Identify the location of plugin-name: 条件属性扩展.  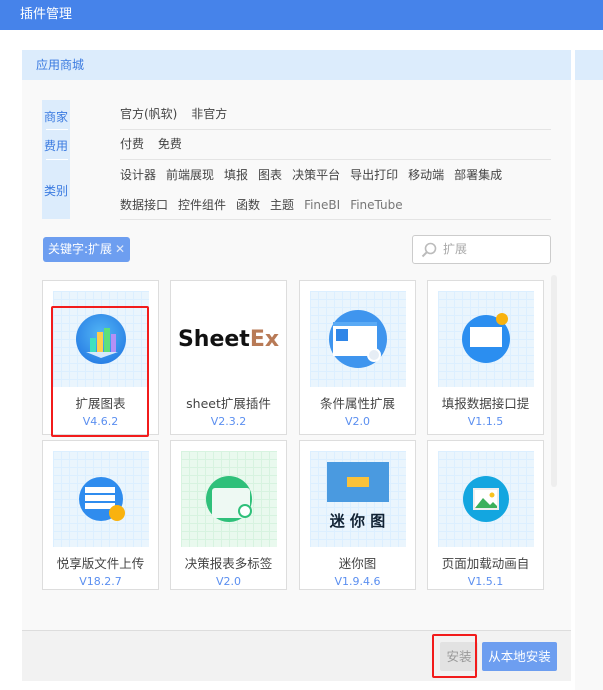
(357, 403).